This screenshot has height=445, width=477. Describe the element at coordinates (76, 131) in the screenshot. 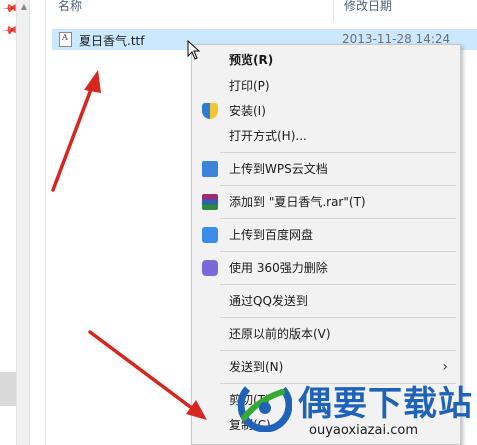

I see `arrow-to-file-icon` at that location.